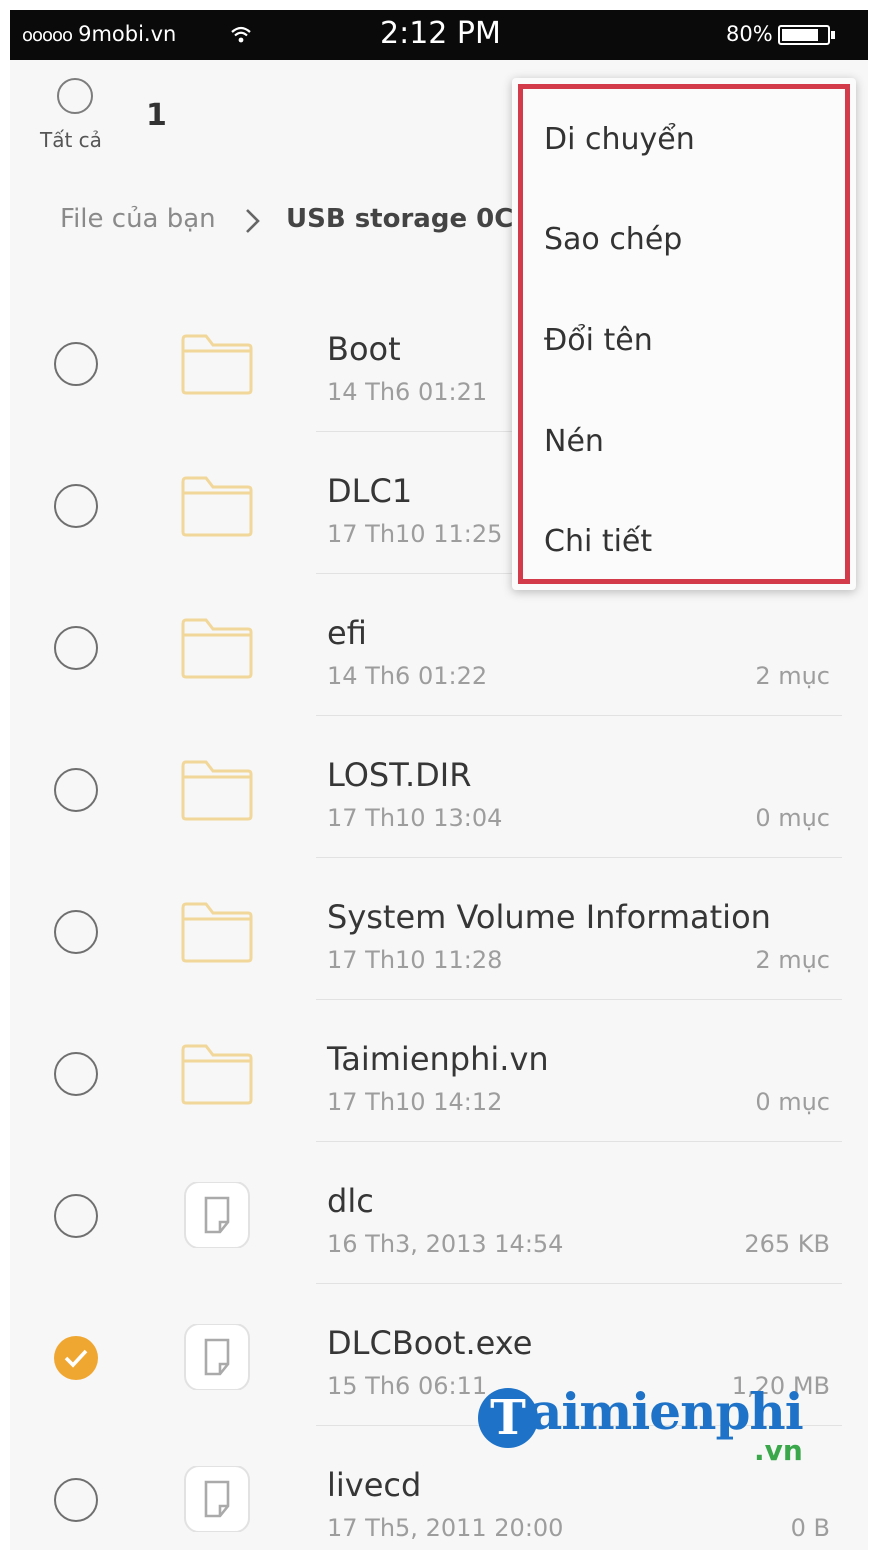 The height and width of the screenshot is (1550, 870). What do you see at coordinates (415, 960) in the screenshot?
I see `file-date: 17 Th10 11:28` at bounding box center [415, 960].